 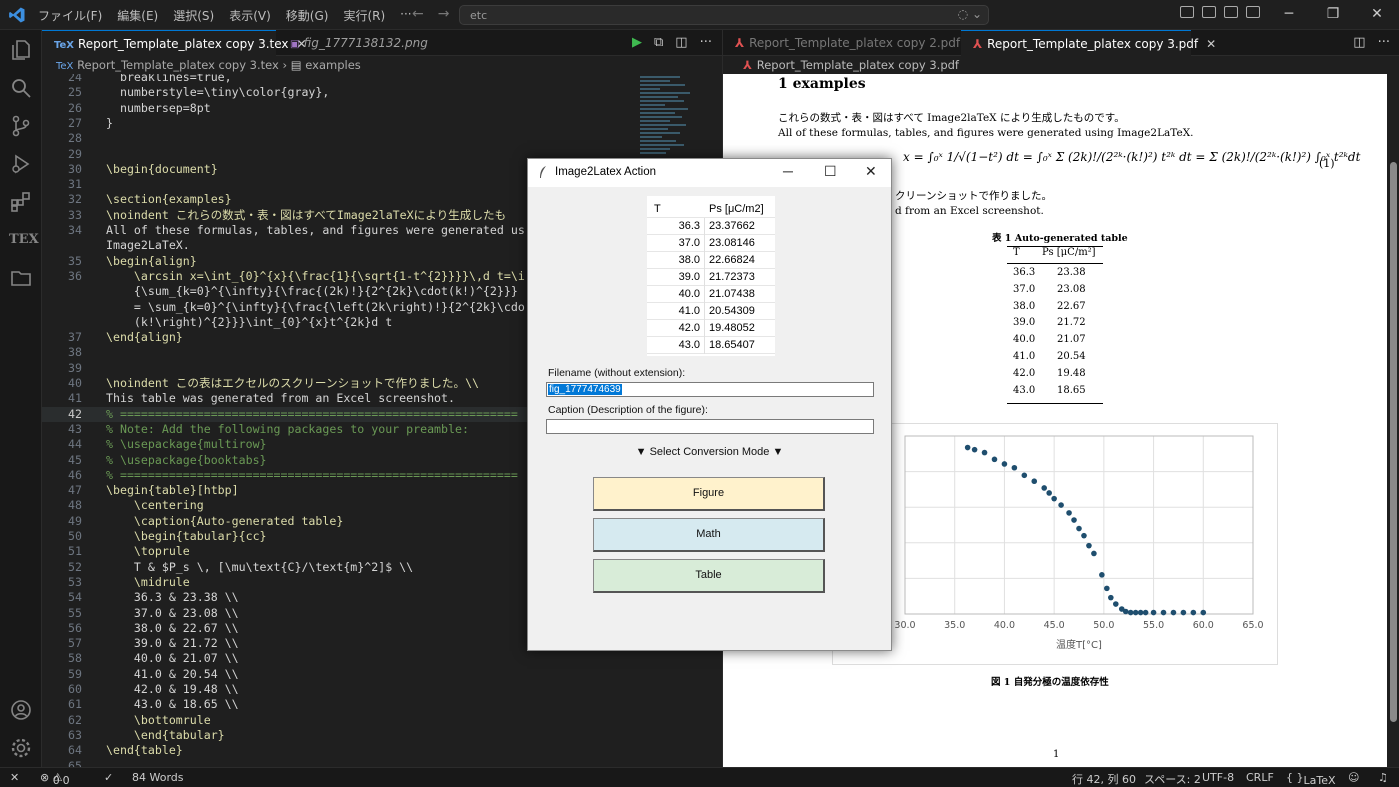 What do you see at coordinates (322, 536) in the screenshot?
I see `code-line: 50 \begin{tabular}{cc}` at bounding box center [322, 536].